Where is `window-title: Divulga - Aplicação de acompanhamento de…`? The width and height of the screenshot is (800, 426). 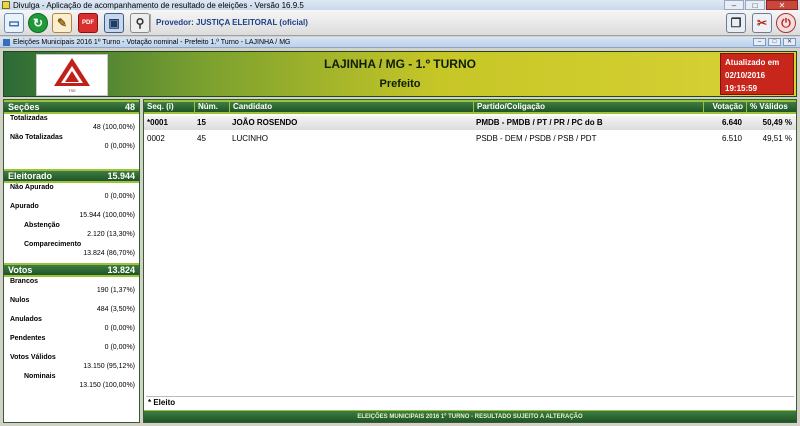 window-title: Divulga - Aplicação de acompanhamento de… is located at coordinates (158, 5).